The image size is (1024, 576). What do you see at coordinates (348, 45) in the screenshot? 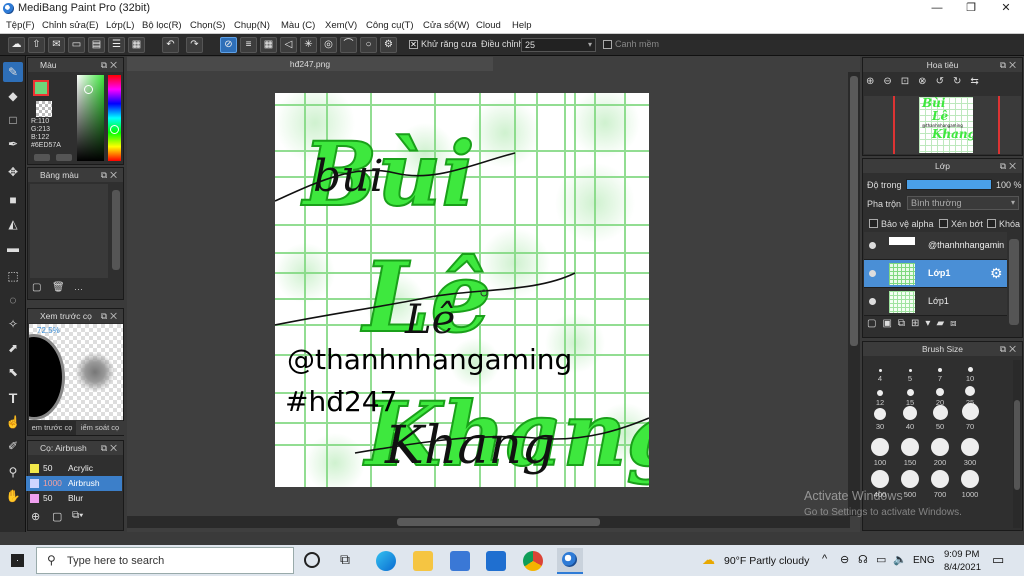
I see `curve-snap-icon: ⌒` at bounding box center [348, 45].